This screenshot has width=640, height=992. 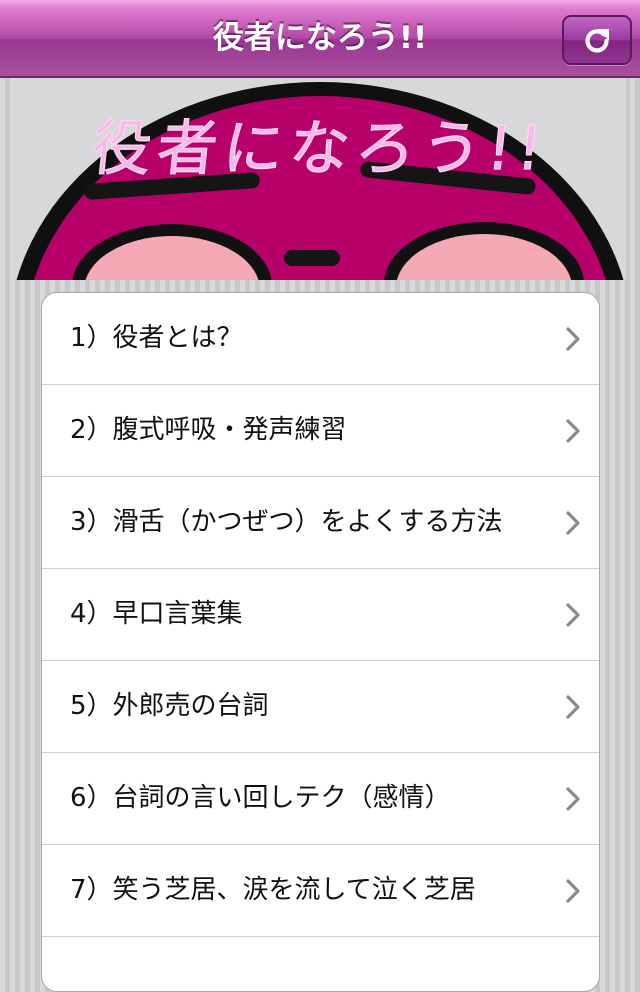 What do you see at coordinates (208, 430) in the screenshot?
I see `list-item-label: 2）腹式呼吸・発声練習` at bounding box center [208, 430].